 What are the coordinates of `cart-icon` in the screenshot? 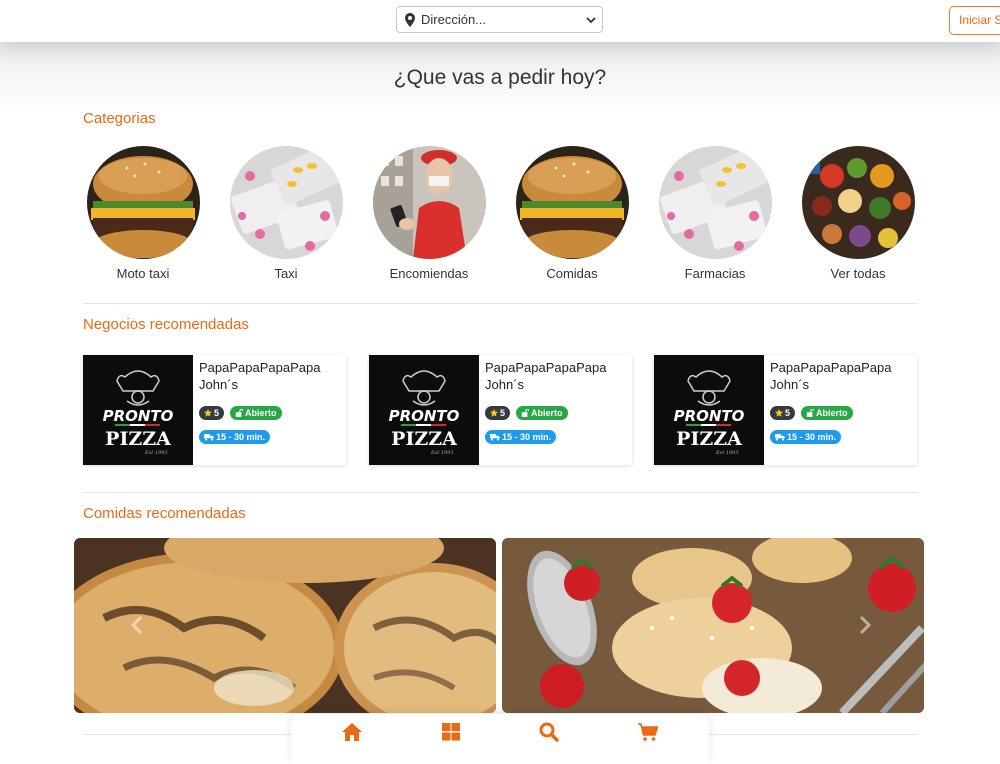 It's located at (648, 732).